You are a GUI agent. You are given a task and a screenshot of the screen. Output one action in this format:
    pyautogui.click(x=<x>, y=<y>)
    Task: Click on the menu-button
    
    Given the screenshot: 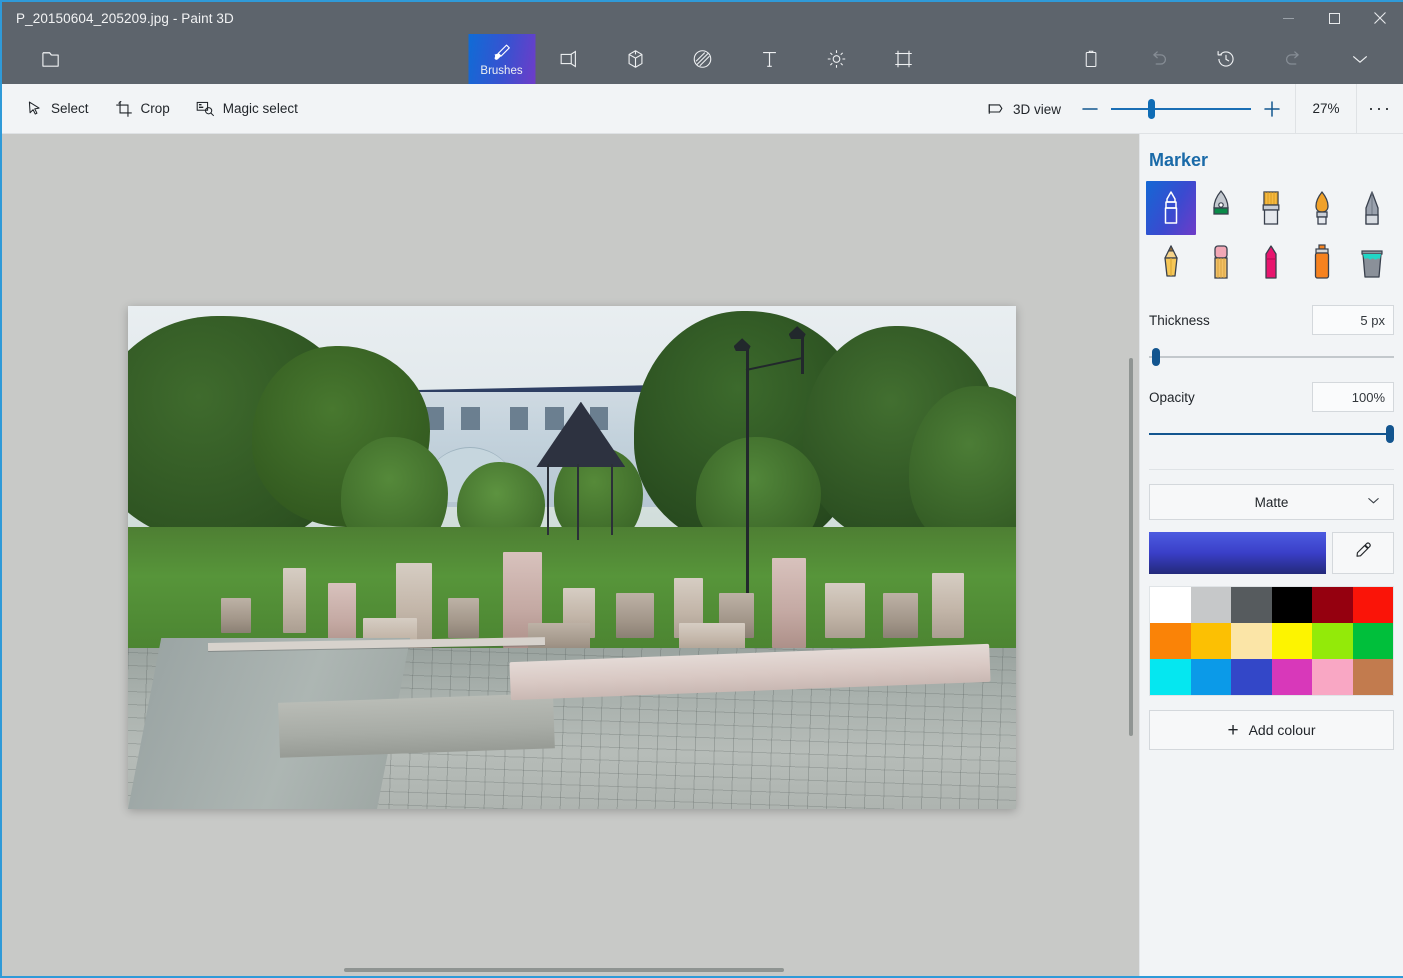 What is the action you would take?
    pyautogui.click(x=51, y=59)
    